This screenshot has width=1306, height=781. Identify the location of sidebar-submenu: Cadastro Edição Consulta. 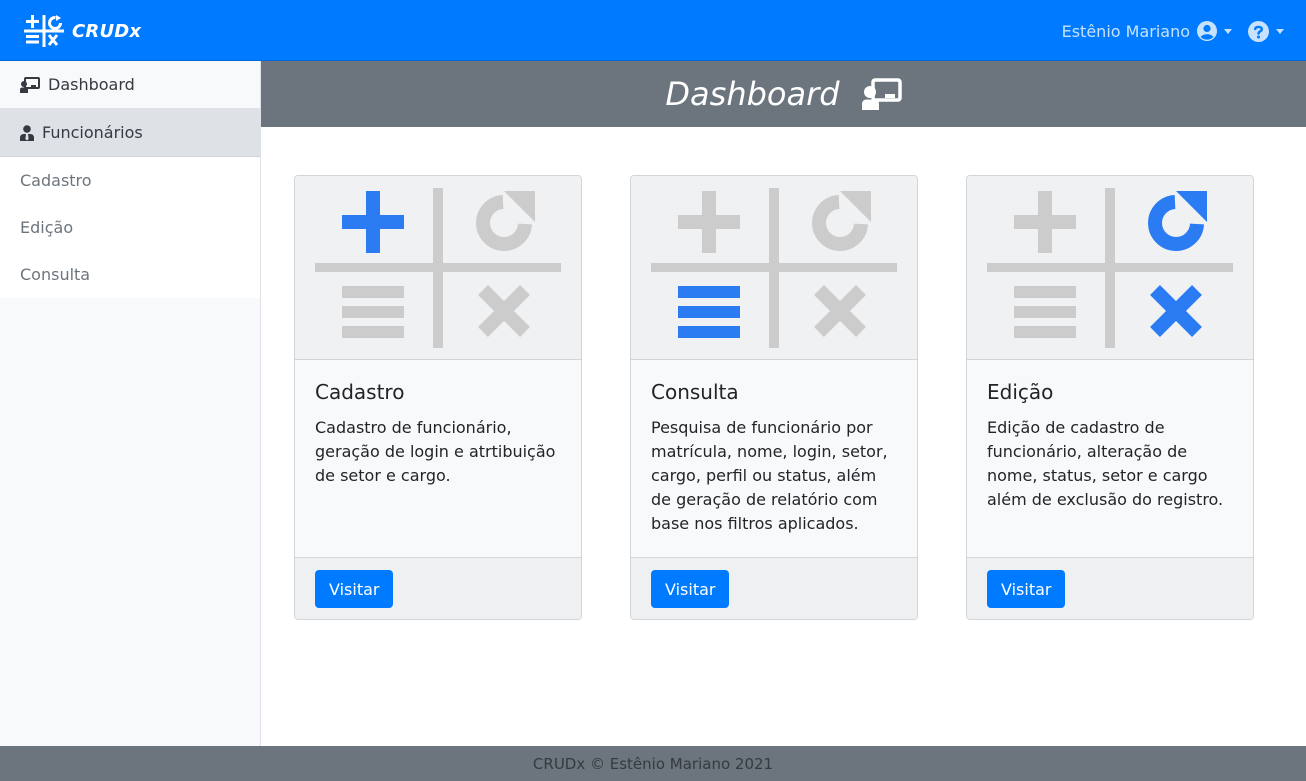
(130, 227).